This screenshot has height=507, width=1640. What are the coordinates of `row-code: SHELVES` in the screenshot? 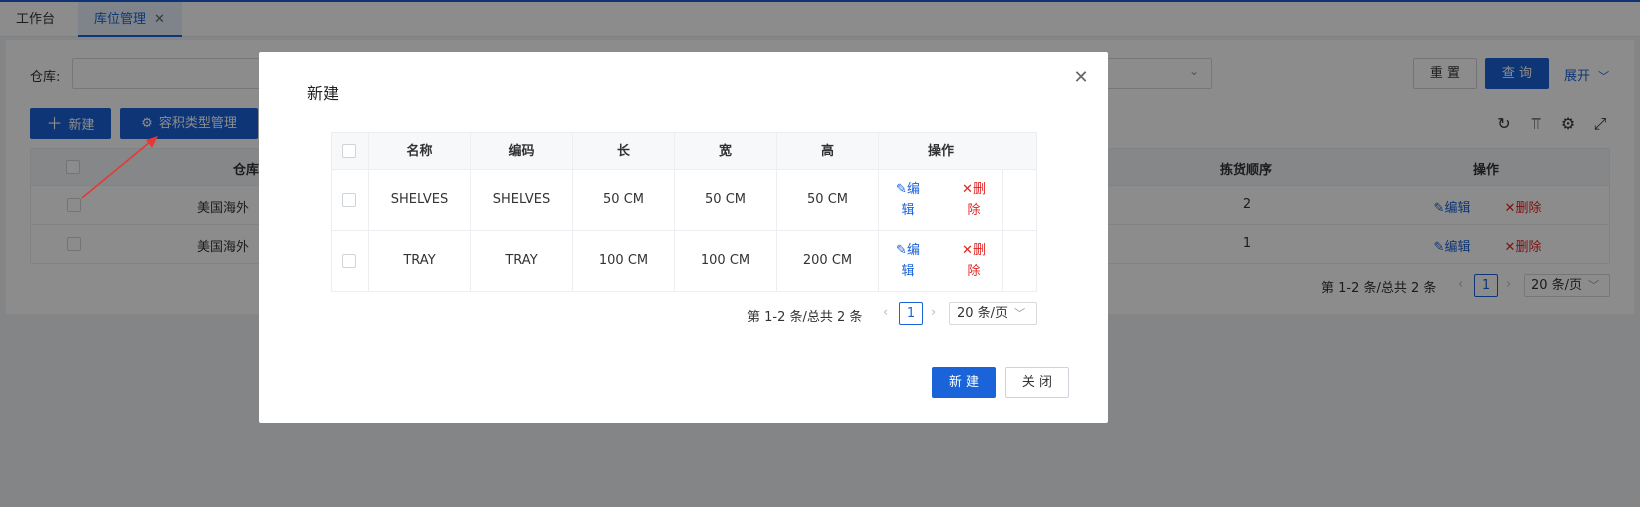 It's located at (521, 199).